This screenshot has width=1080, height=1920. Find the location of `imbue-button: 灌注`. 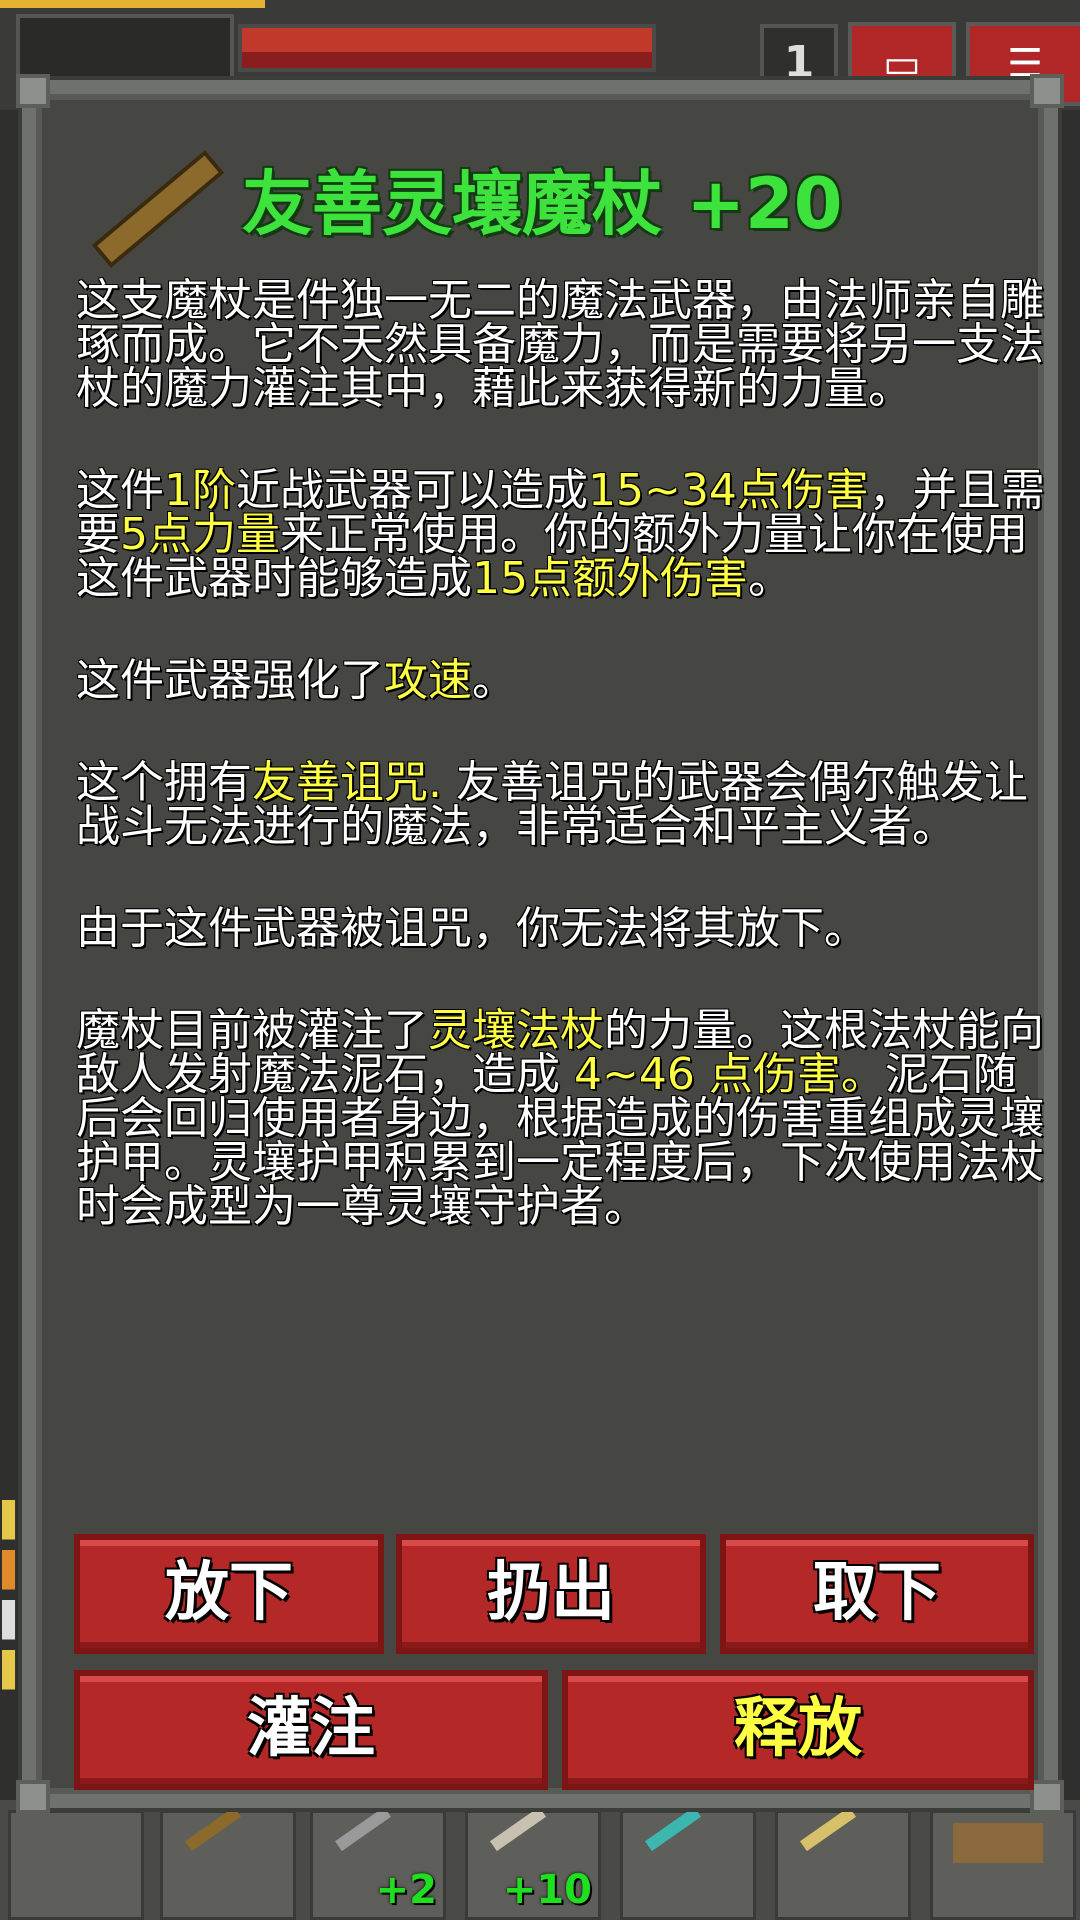

imbue-button: 灌注 is located at coordinates (311, 1730).